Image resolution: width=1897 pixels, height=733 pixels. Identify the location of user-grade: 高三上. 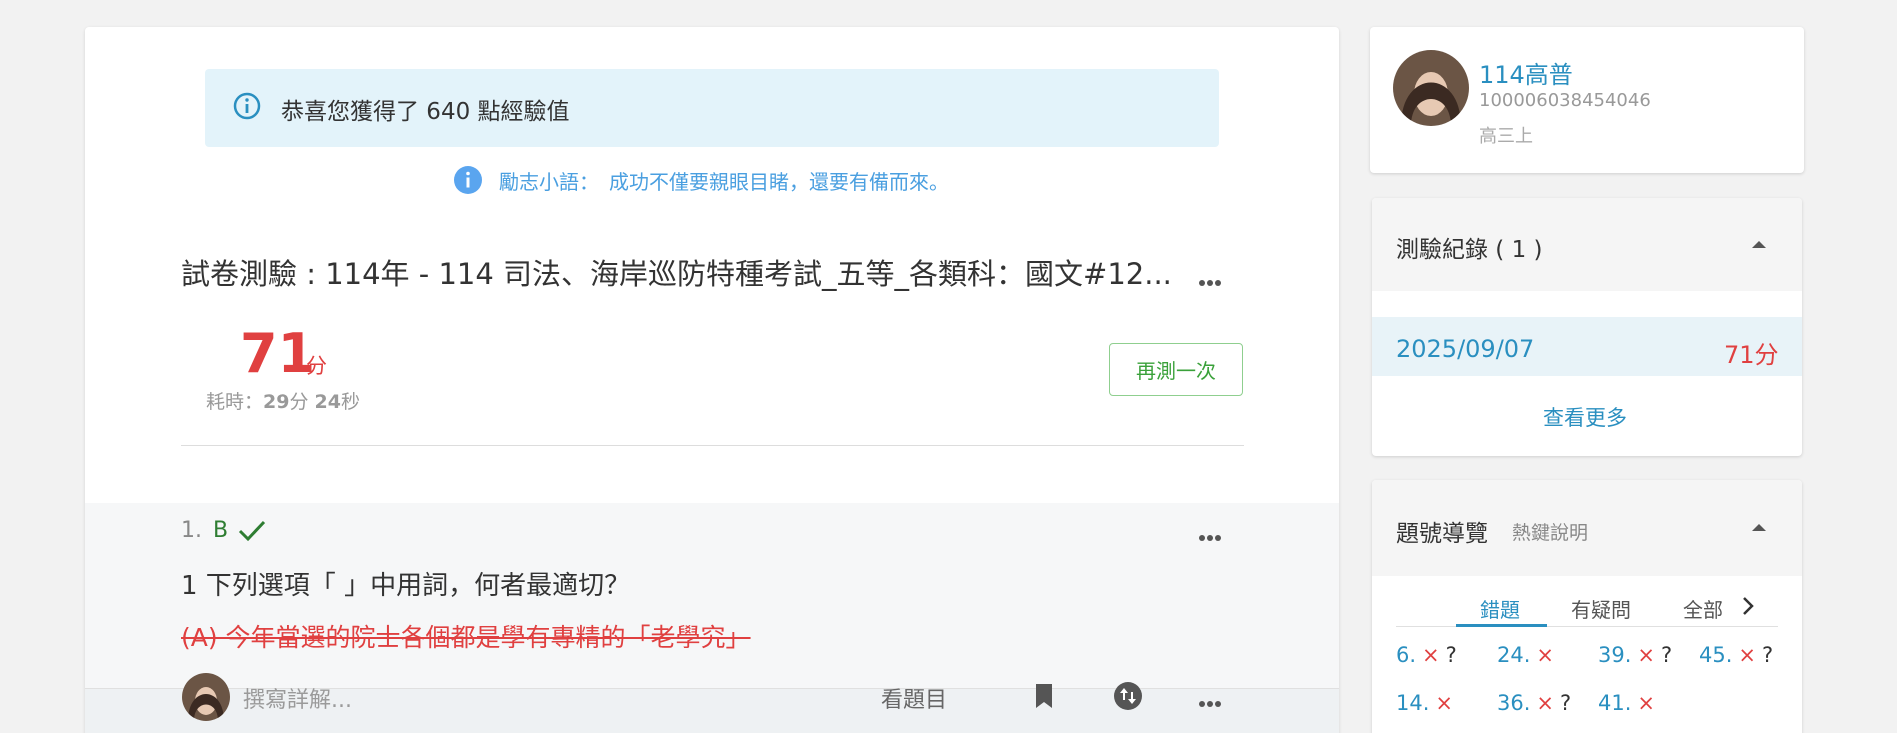
(1506, 136).